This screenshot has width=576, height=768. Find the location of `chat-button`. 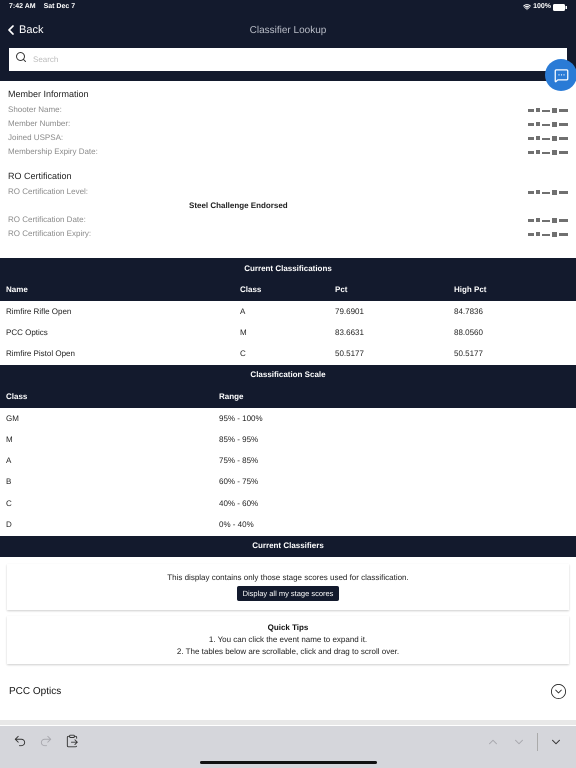

chat-button is located at coordinates (560, 75).